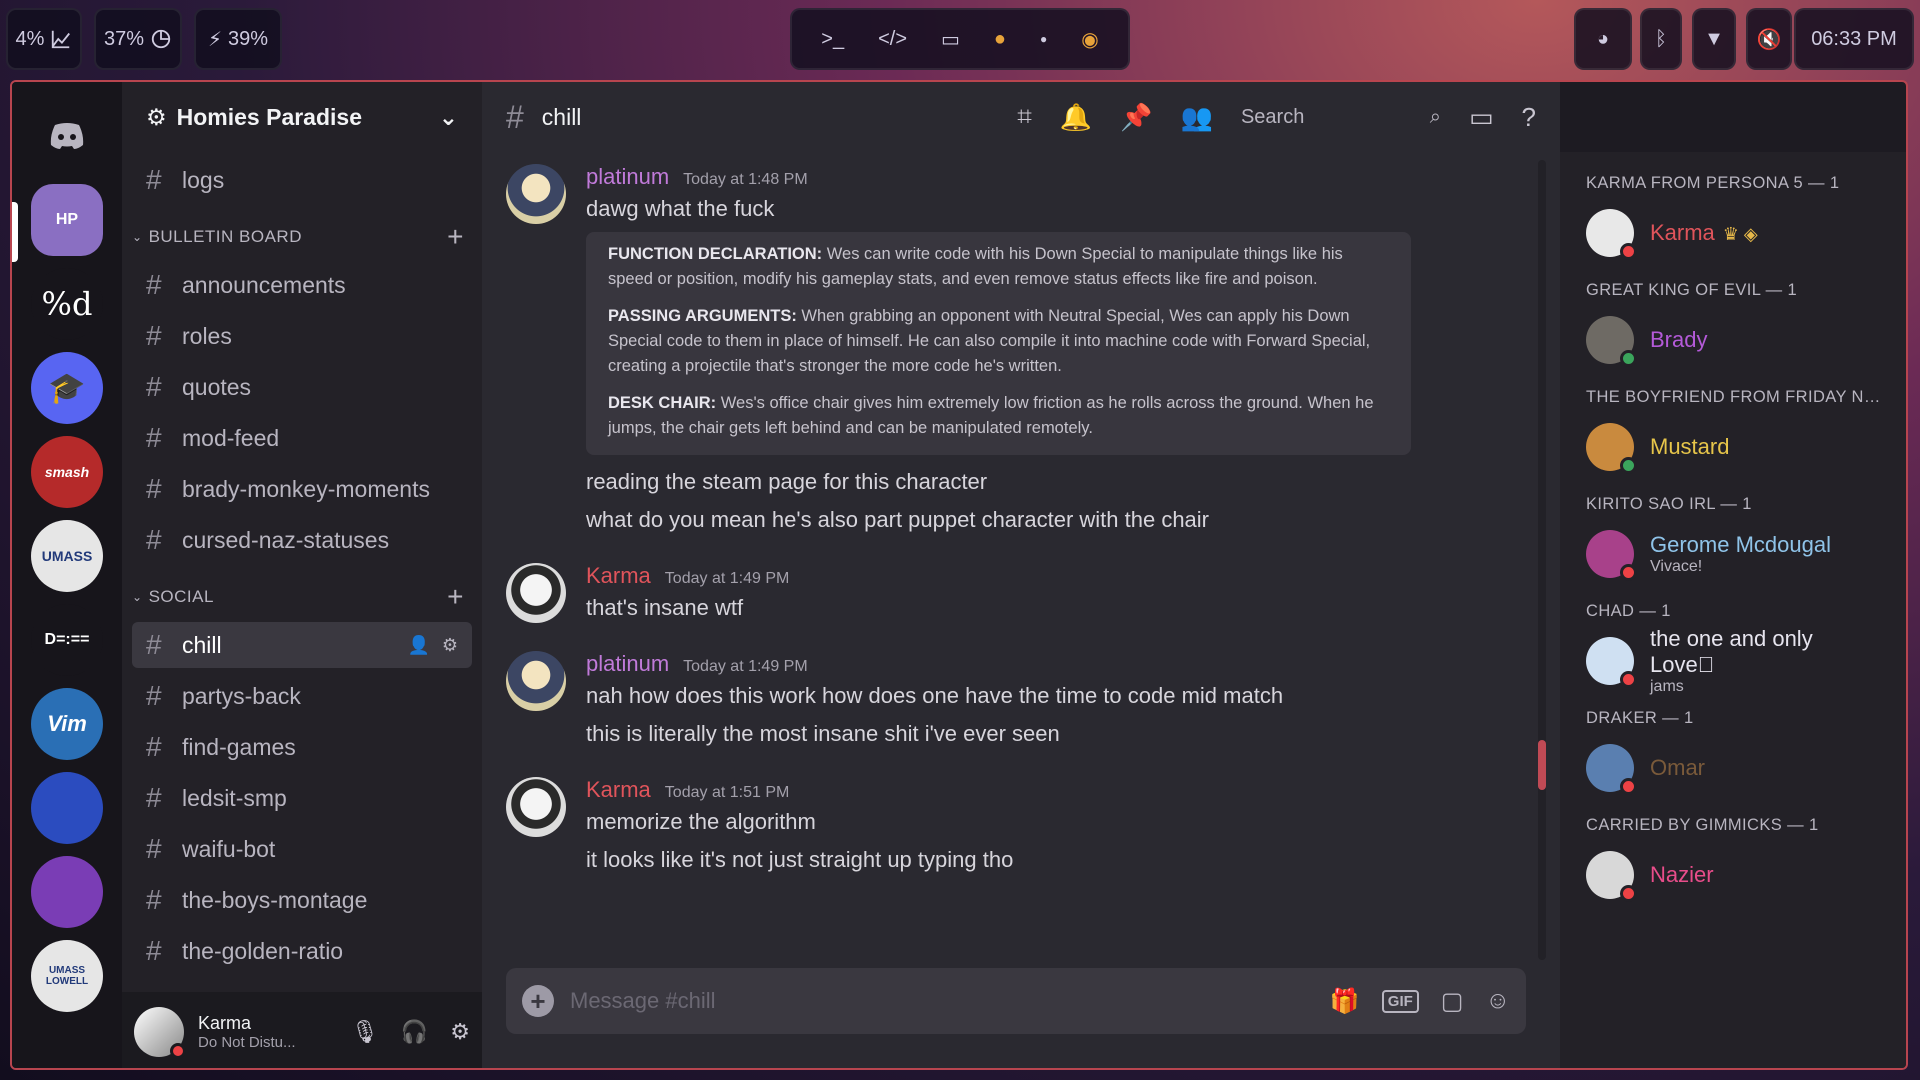 This screenshot has height=1080, width=1920. What do you see at coordinates (202, 644) in the screenshot?
I see `channel-label: chill` at bounding box center [202, 644].